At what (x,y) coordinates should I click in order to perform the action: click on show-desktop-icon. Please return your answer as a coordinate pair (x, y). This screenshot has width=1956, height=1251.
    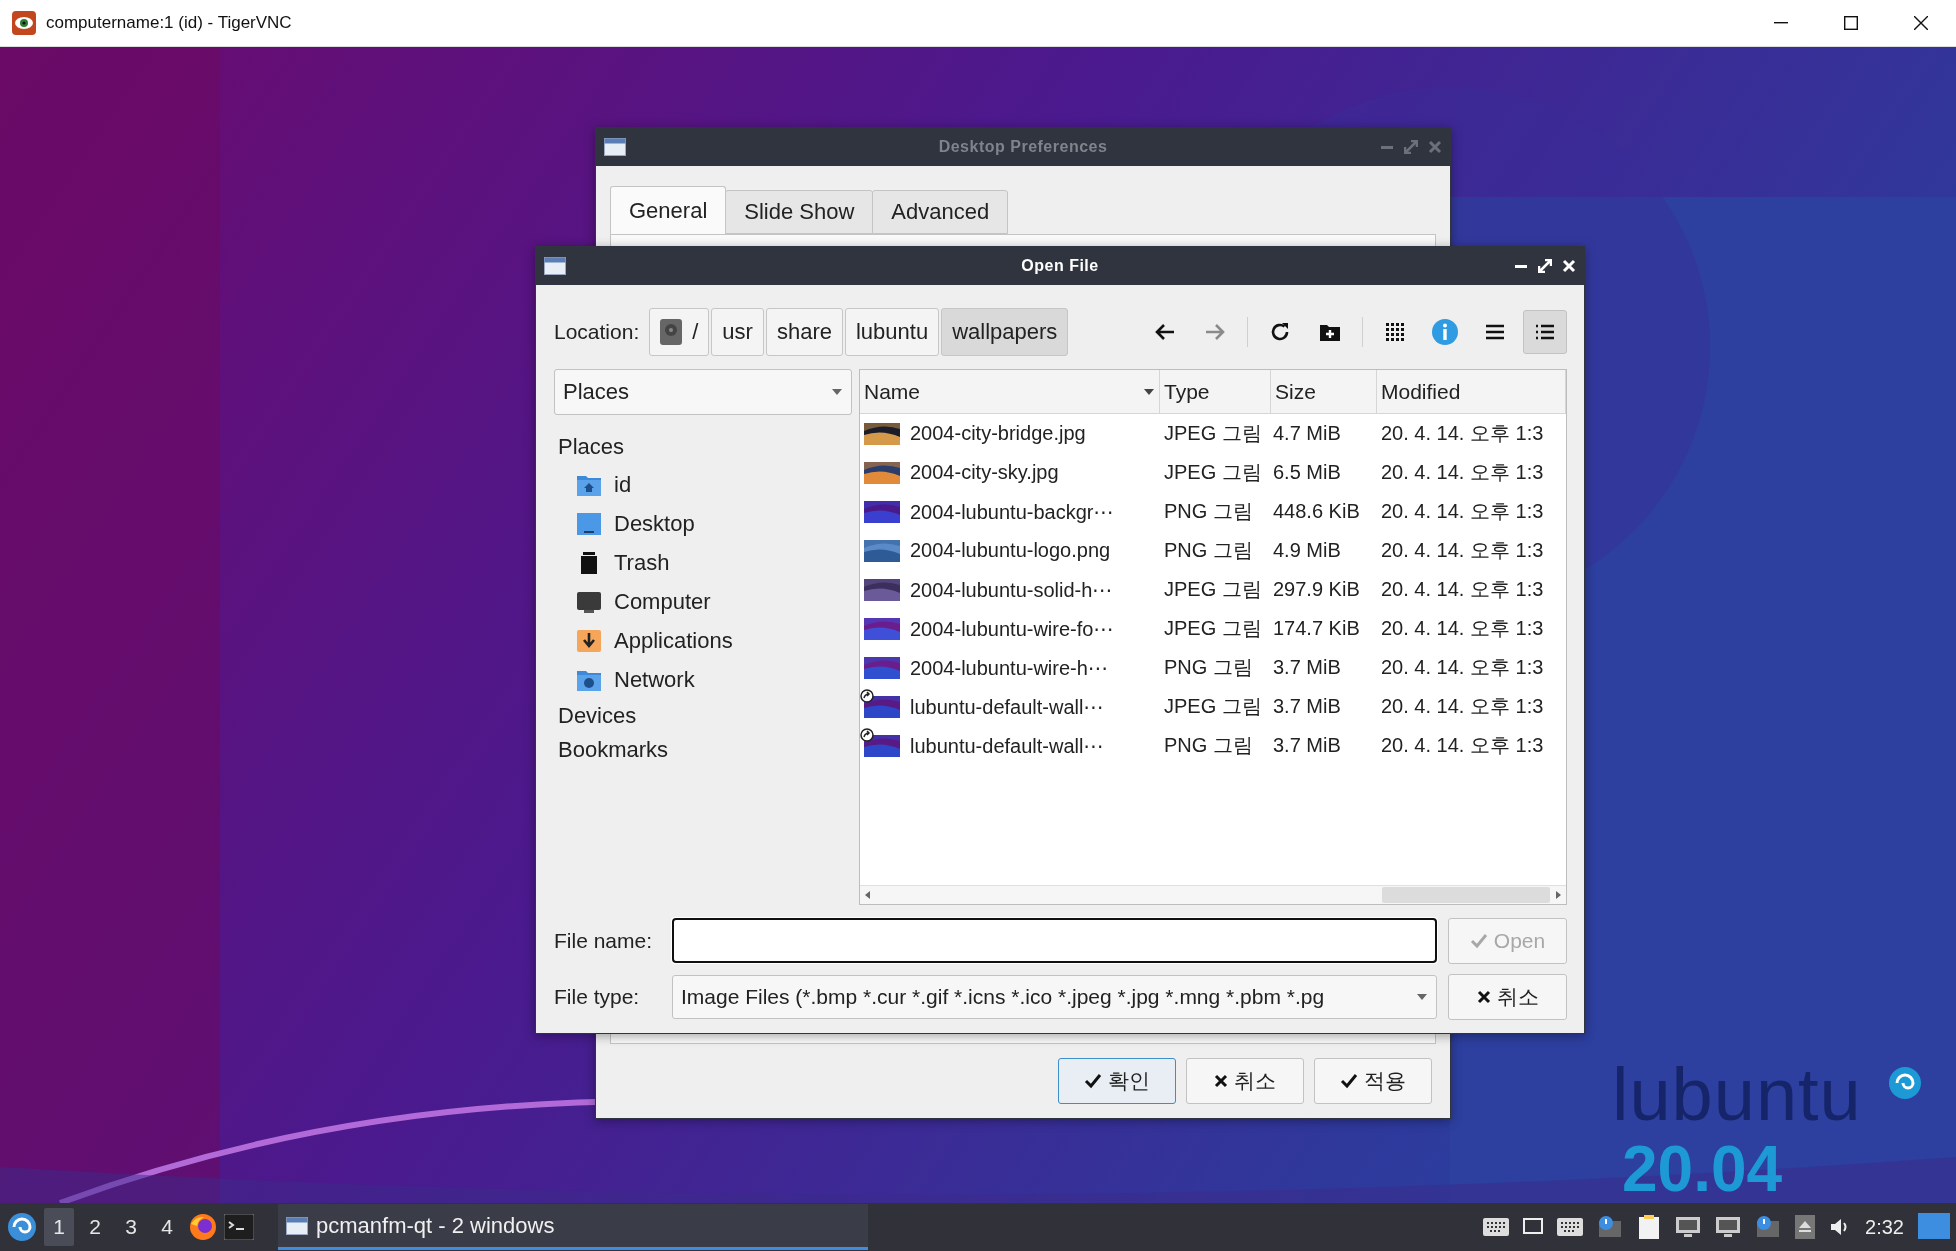
    Looking at the image, I should click on (1934, 1227).